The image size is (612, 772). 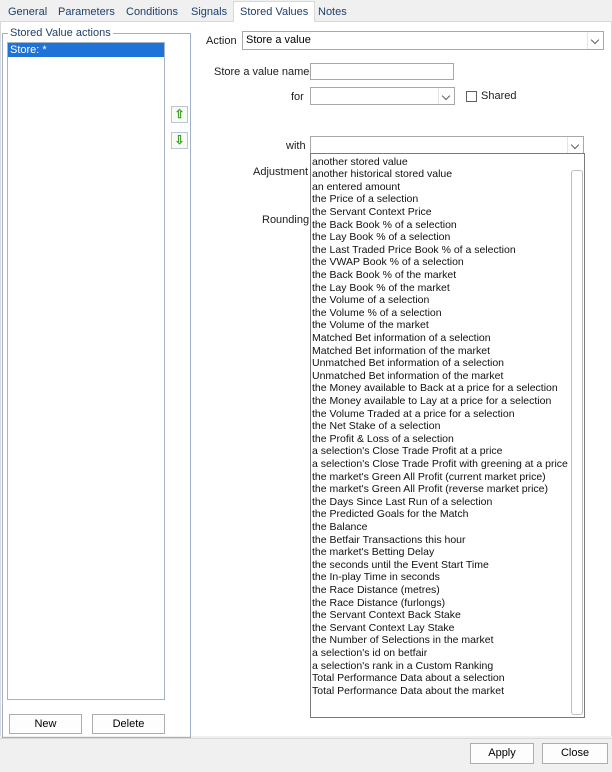 I want to click on dropdown-option: the Volume % of a selection, so click(x=377, y=313).